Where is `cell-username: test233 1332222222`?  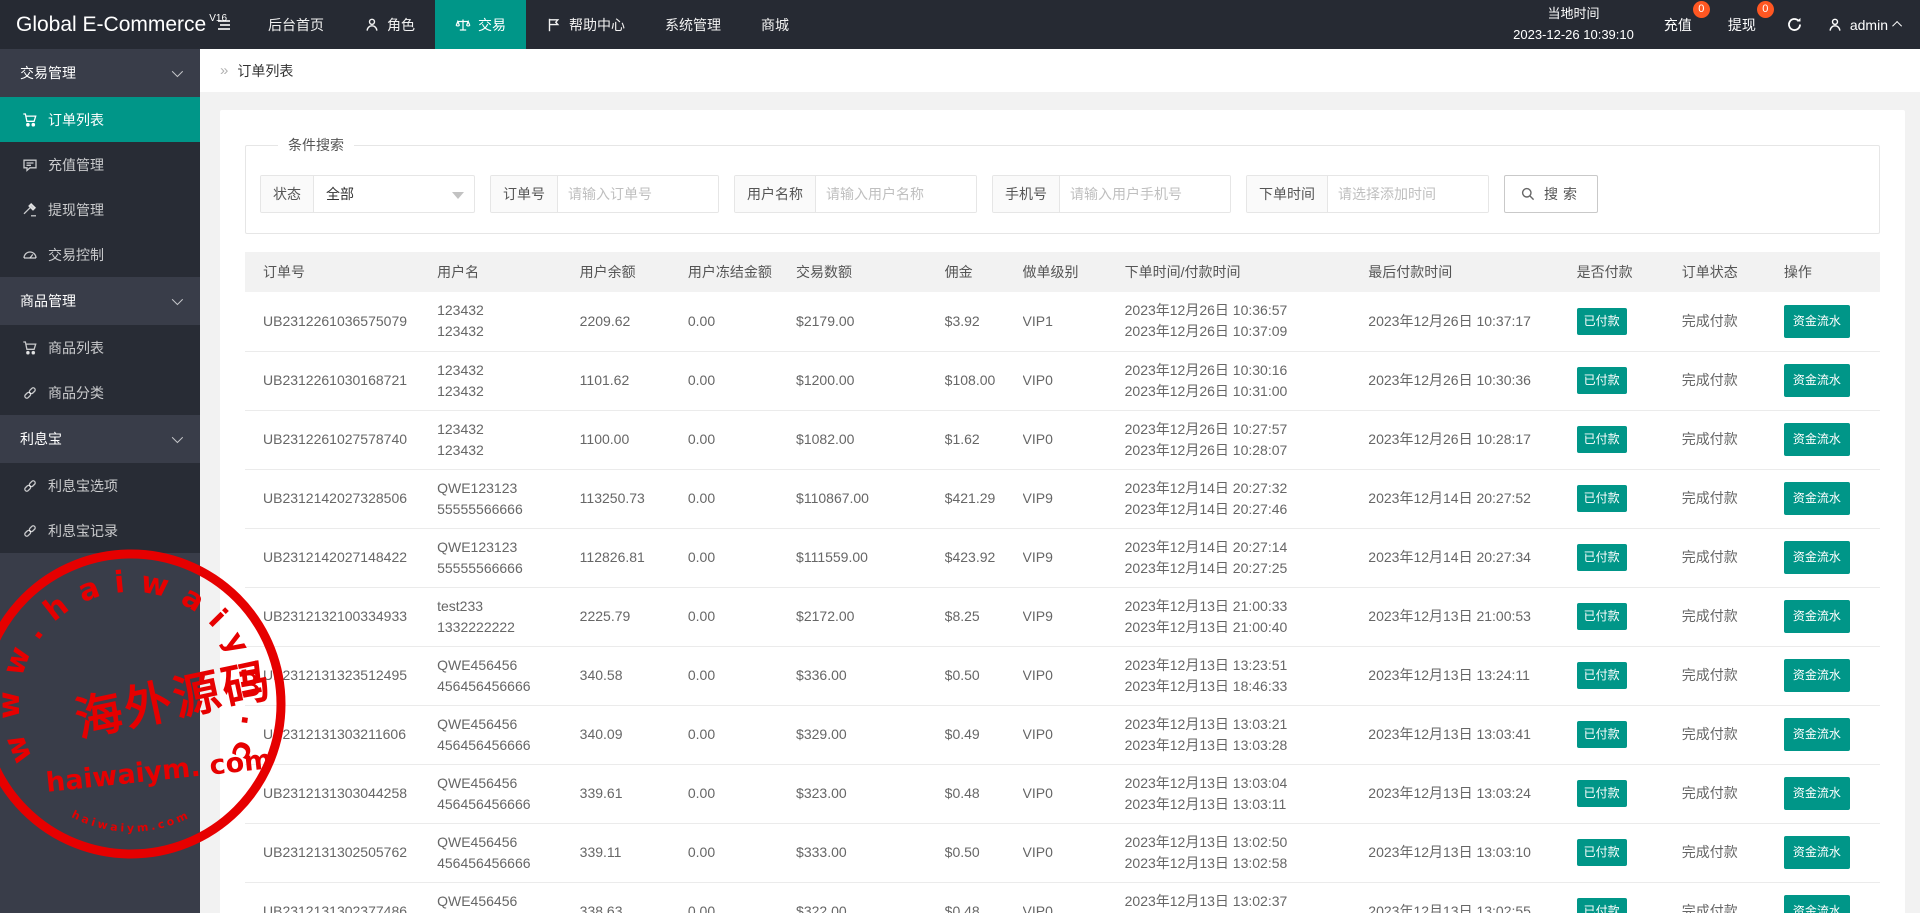
cell-username: test233 1332222222 is located at coordinates (508, 617).